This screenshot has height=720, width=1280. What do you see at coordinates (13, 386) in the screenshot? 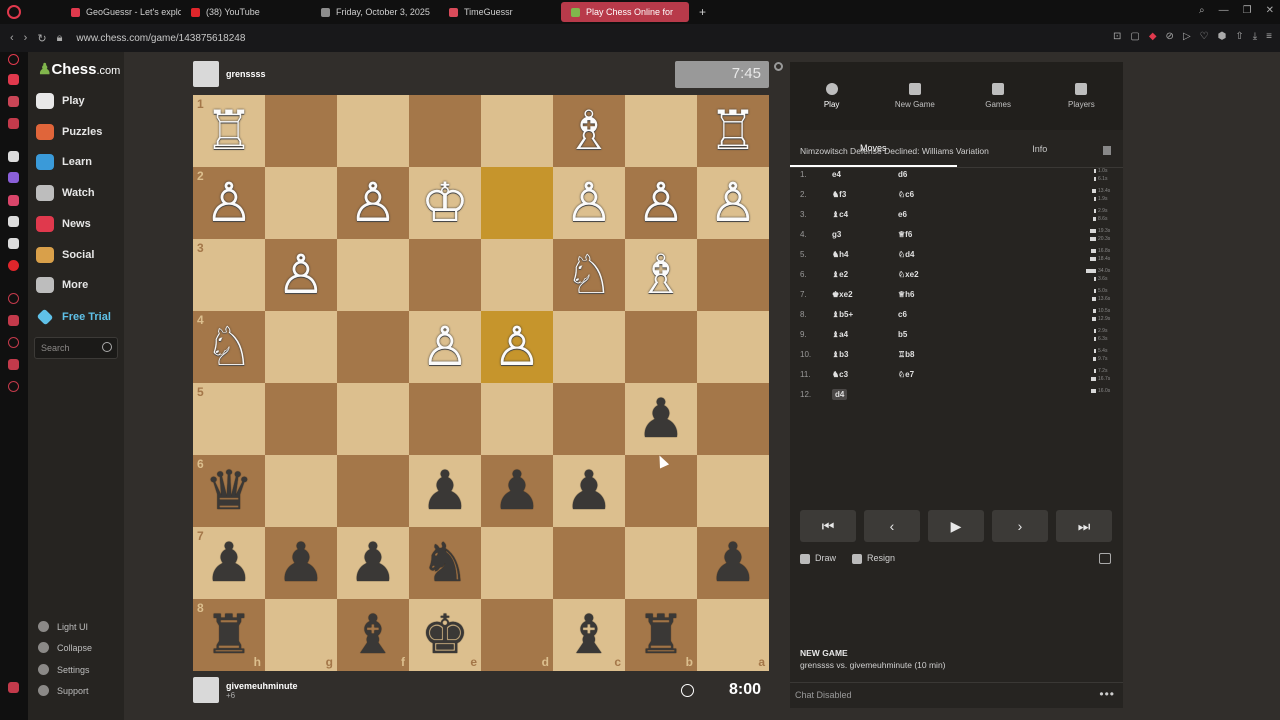
I see `settings-side-icon` at bounding box center [13, 386].